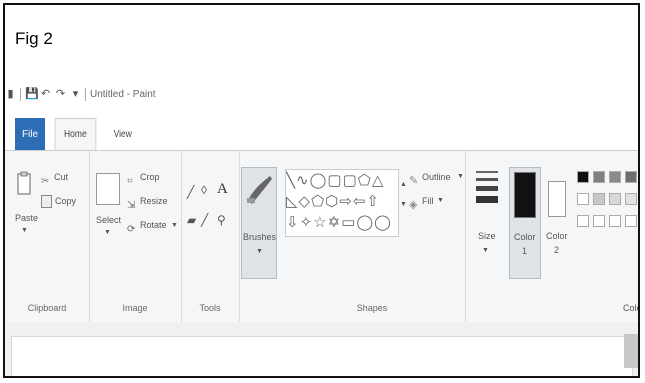 The height and width of the screenshot is (383, 645). Describe the element at coordinates (190, 192) in the screenshot. I see `pencil-icon: ╱` at that location.